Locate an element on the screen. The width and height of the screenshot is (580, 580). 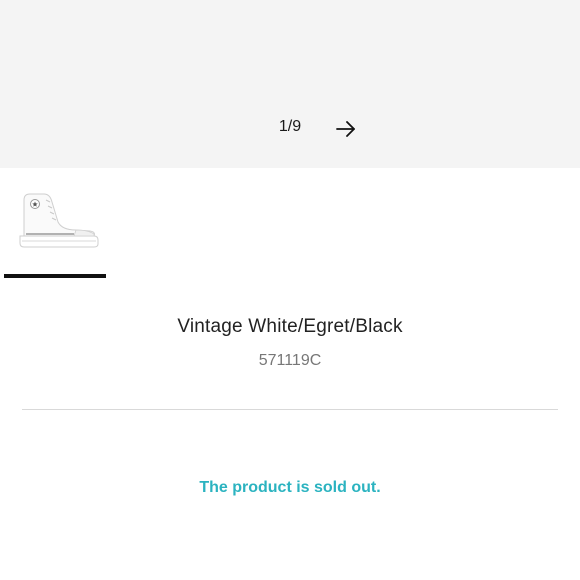
next-image-button is located at coordinates (346, 129).